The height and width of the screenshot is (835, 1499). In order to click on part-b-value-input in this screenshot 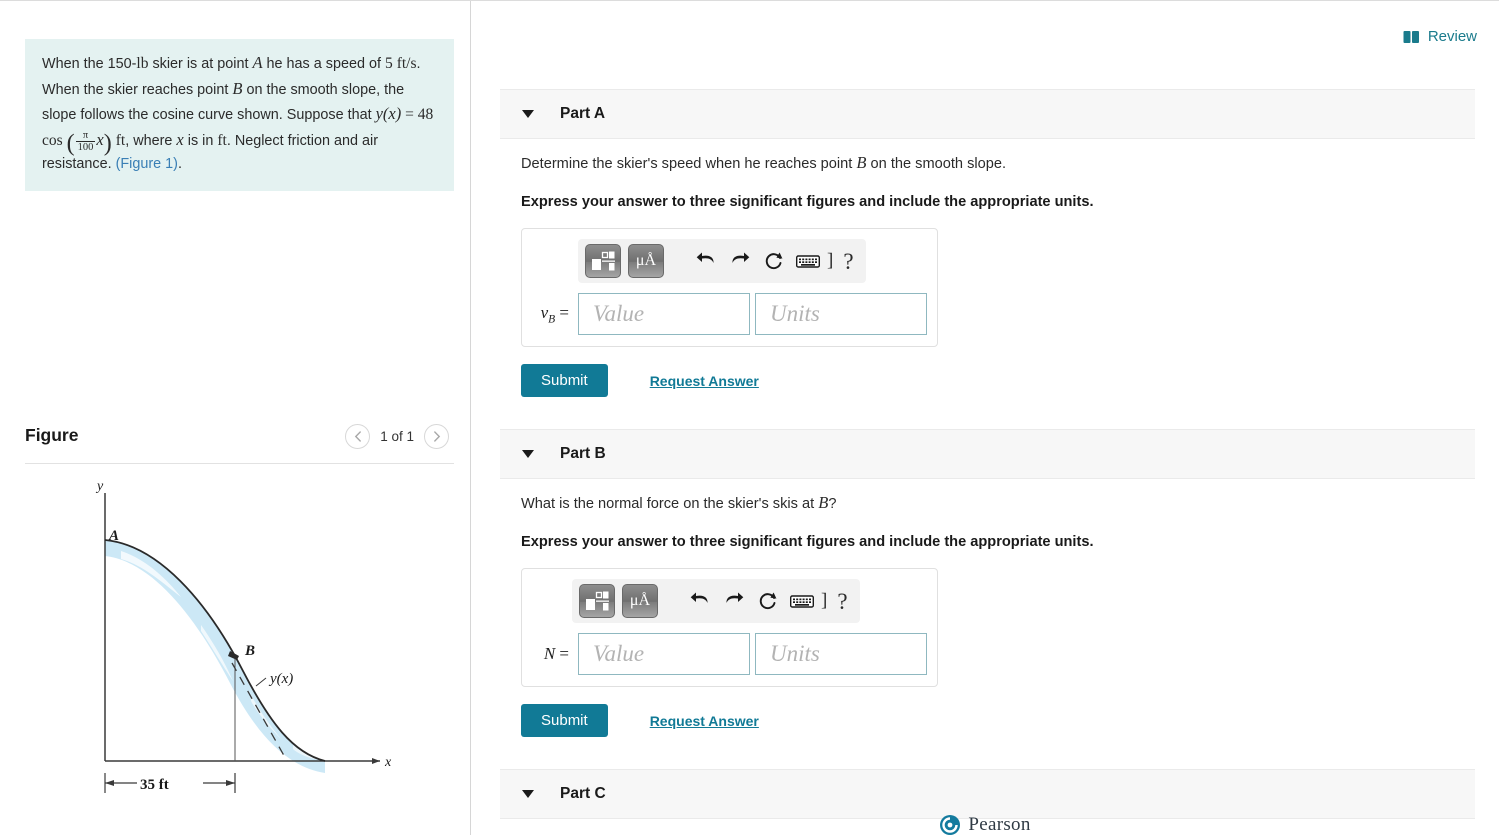, I will do `click(664, 654)`.